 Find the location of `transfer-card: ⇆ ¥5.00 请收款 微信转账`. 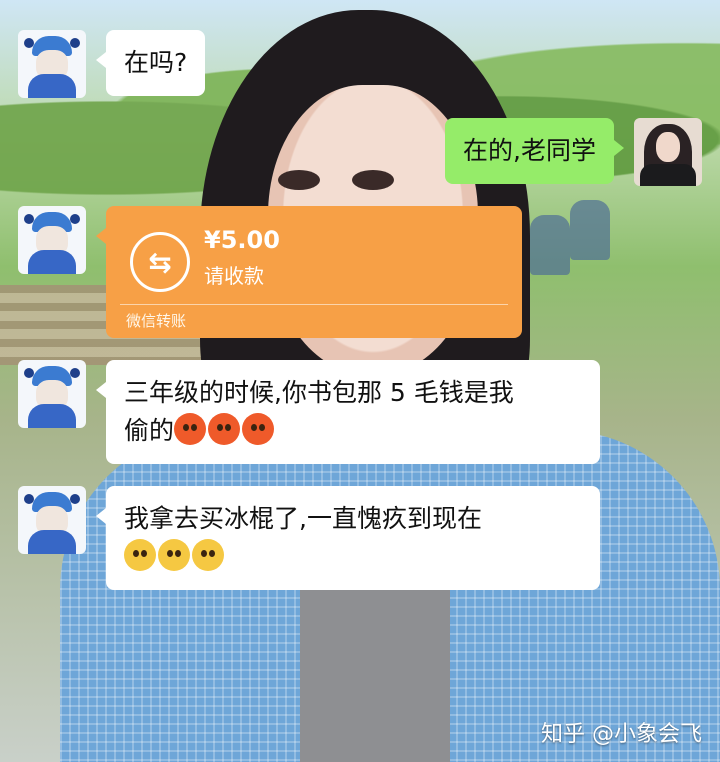

transfer-card: ⇆ ¥5.00 请收款 微信转账 is located at coordinates (309, 272).